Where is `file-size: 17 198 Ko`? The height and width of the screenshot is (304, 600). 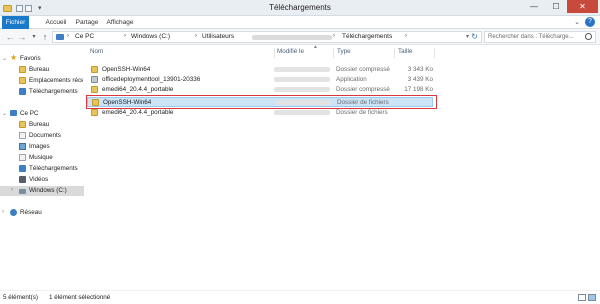 file-size: 17 198 Ko is located at coordinates (418, 89).